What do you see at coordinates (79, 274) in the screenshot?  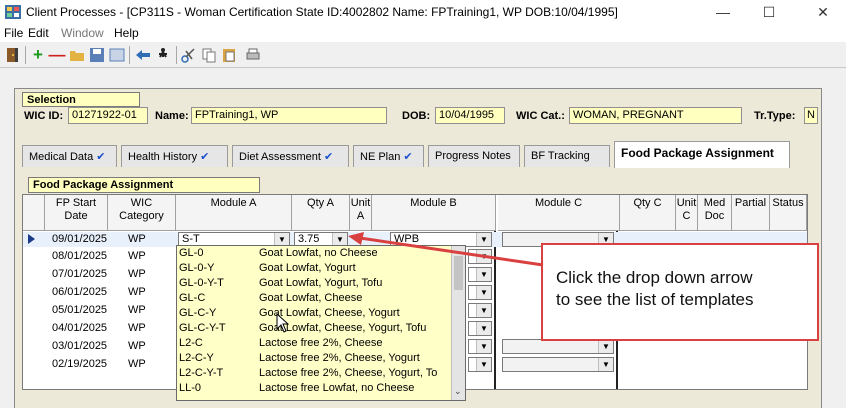 I see `row-date: 07/01/2025` at bounding box center [79, 274].